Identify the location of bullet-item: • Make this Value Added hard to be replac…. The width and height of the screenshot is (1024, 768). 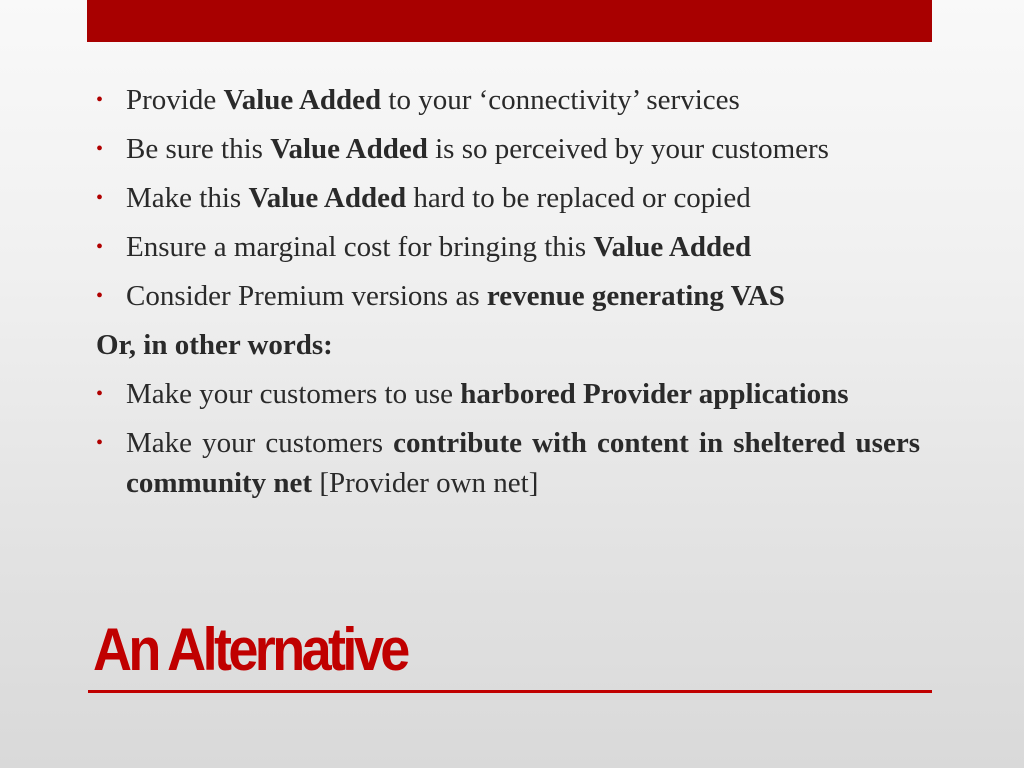
(508, 198).